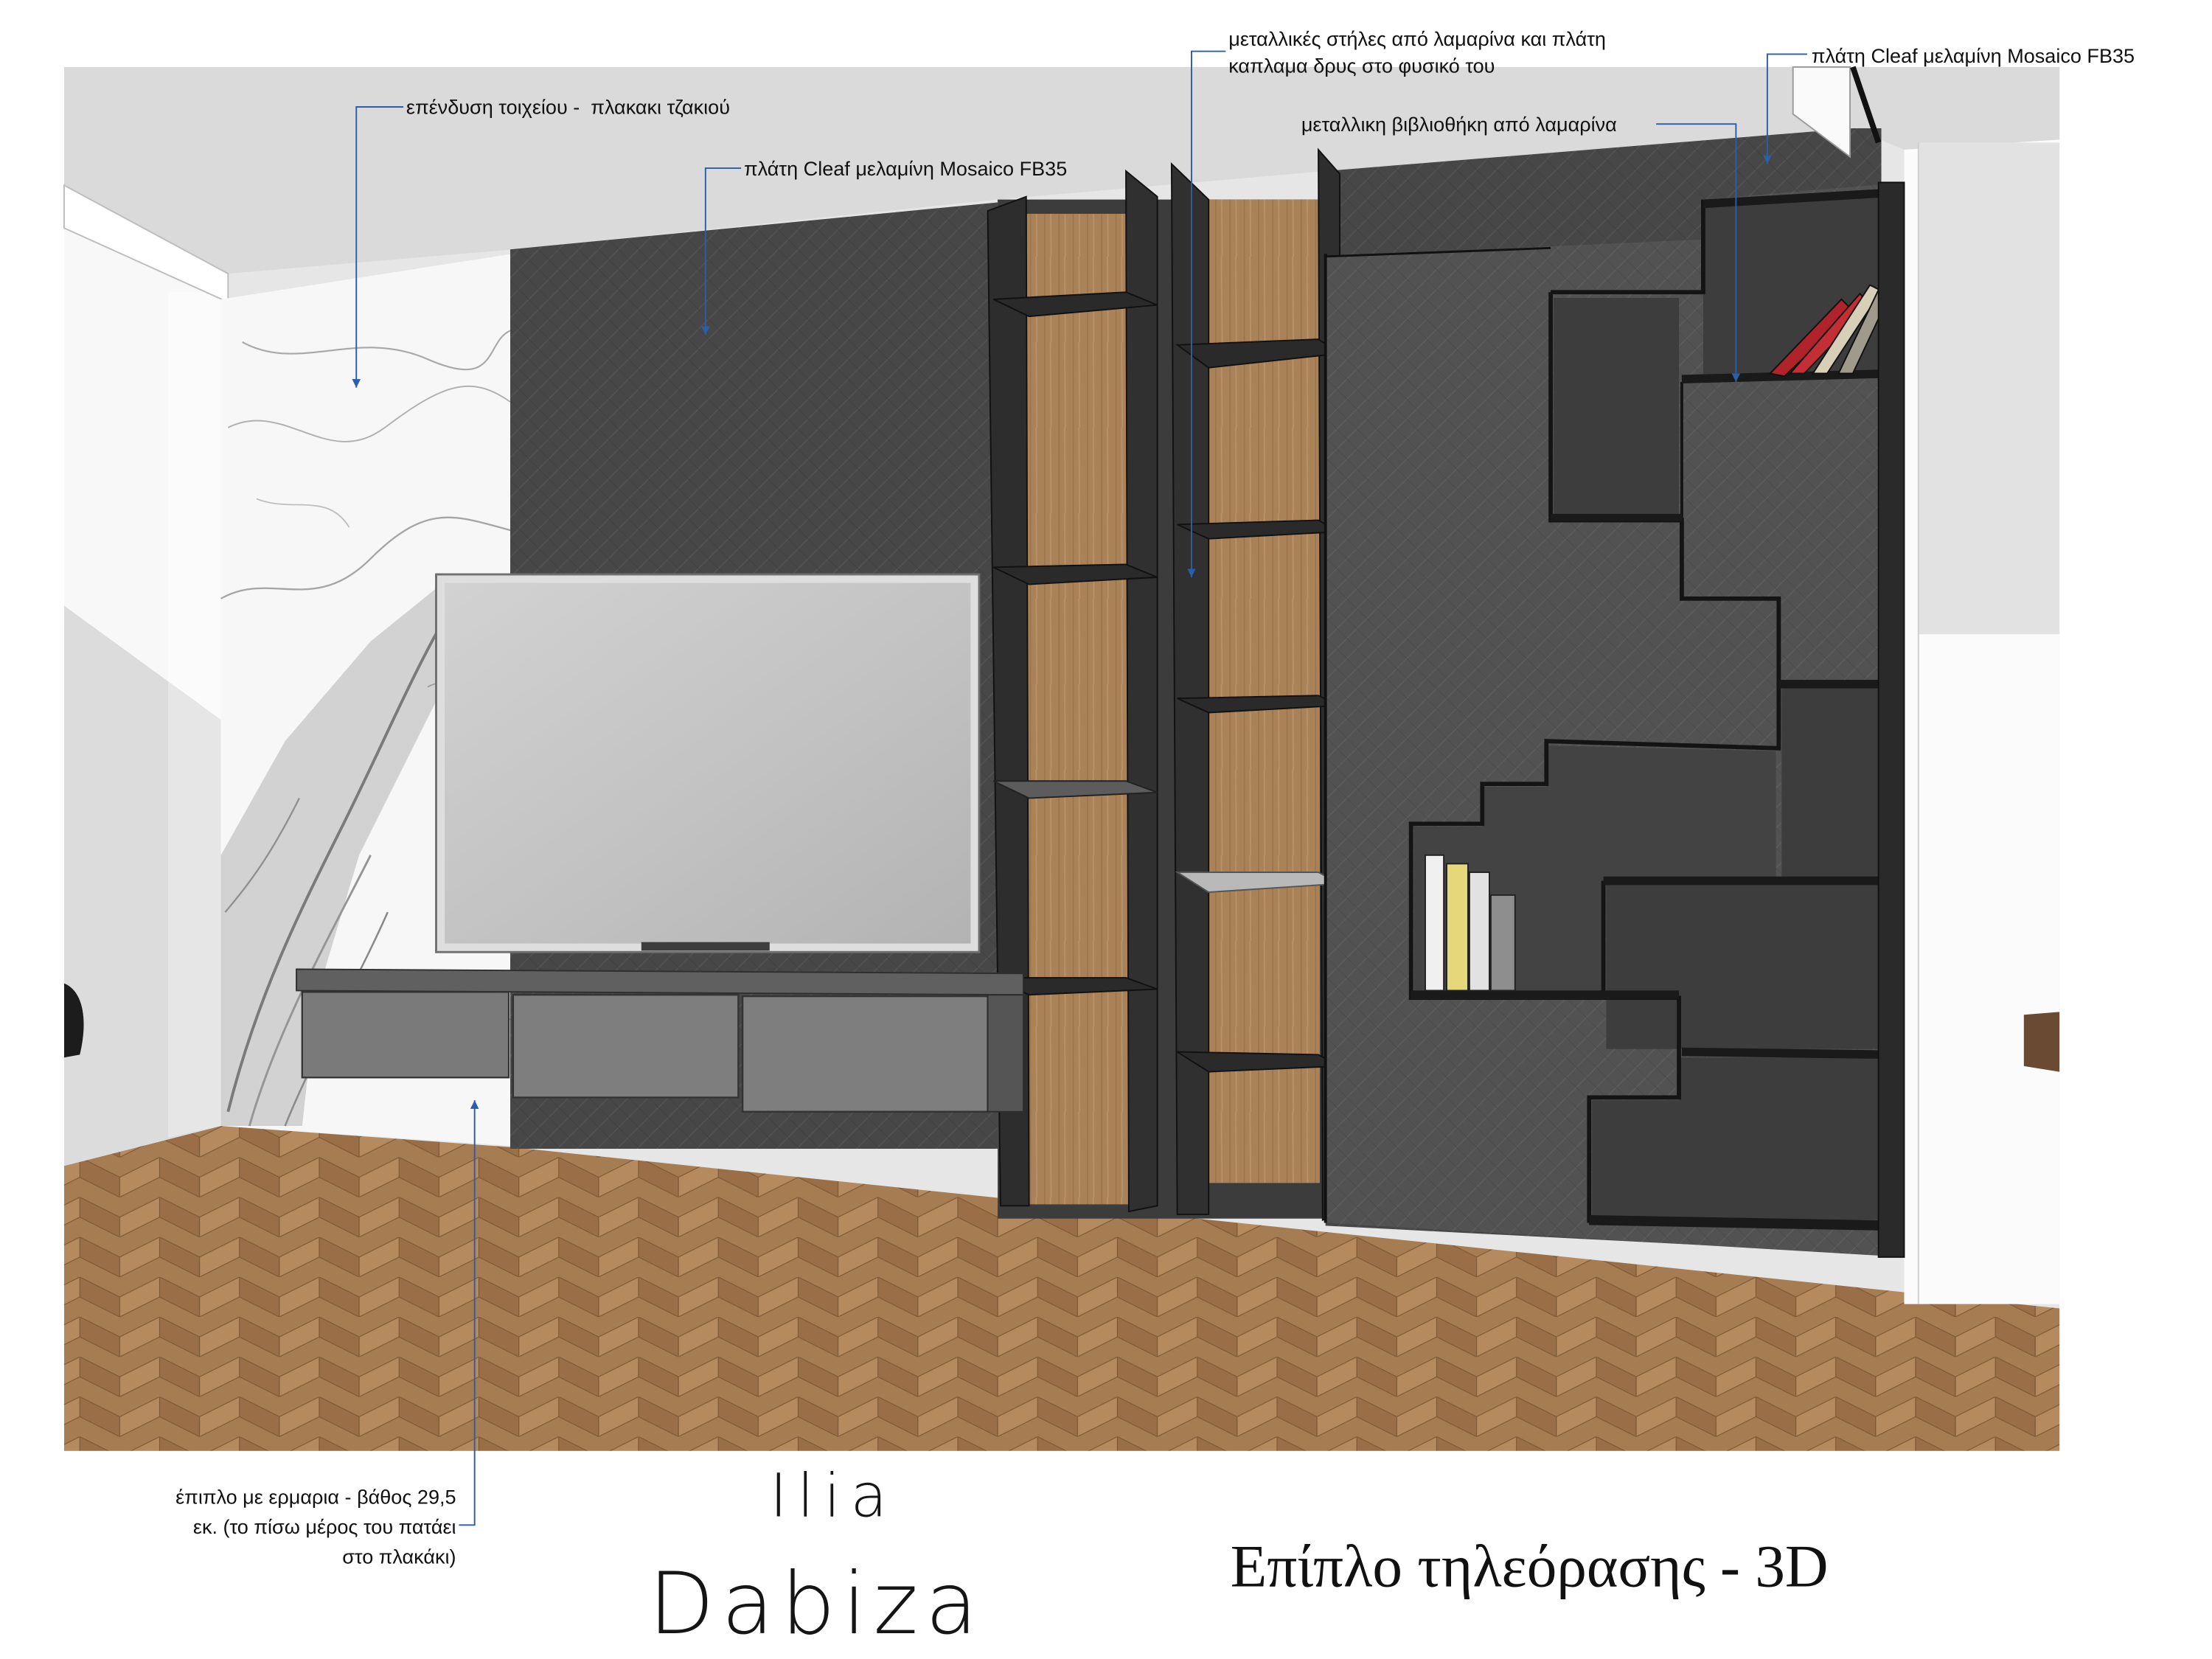 The image size is (2212, 1659). I want to click on annotation-back-panel-right-label: πλάτη Cleaf μελαμίνη Mosaico FB35, so click(1973, 56).